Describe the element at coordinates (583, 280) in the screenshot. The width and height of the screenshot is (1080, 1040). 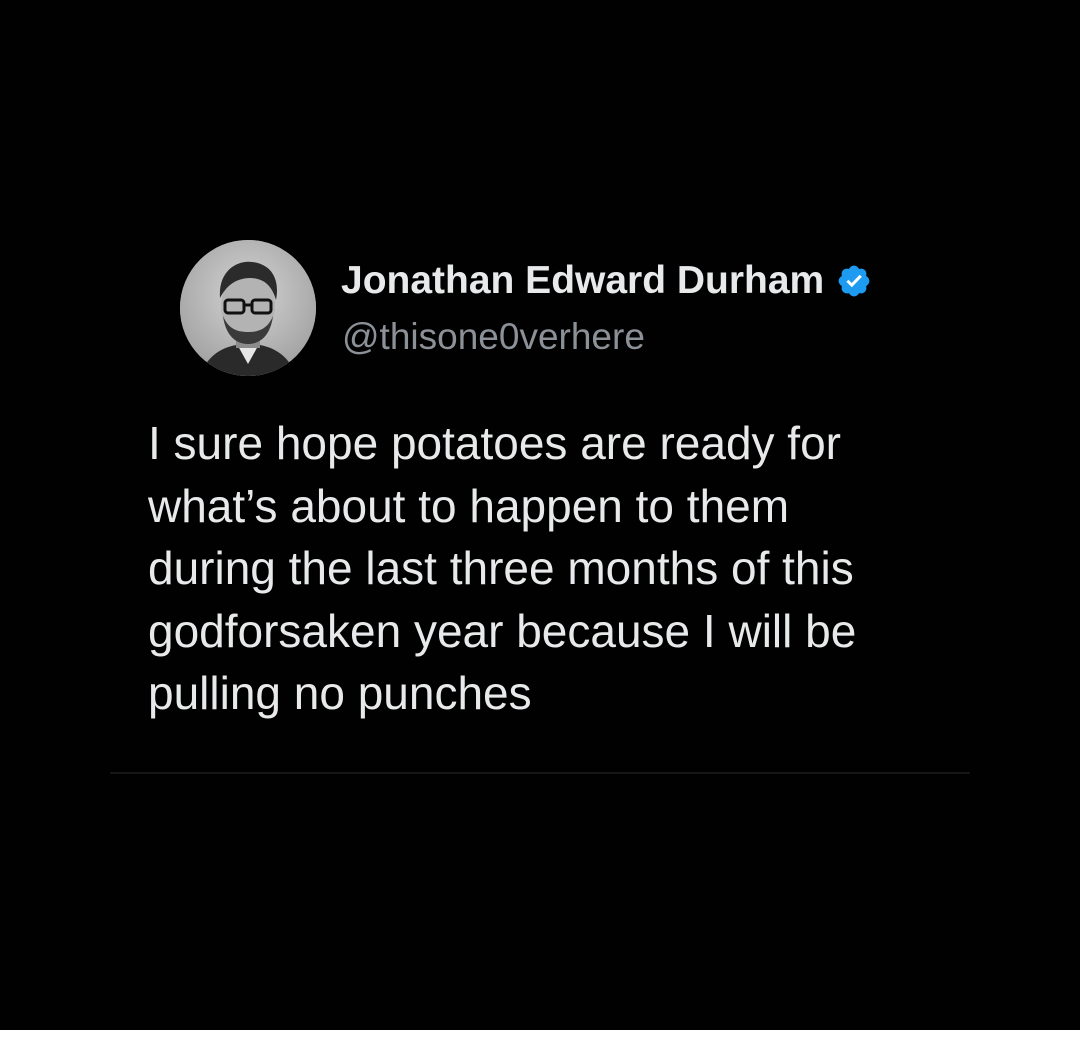
I see `display-name-text: Jonathan Edward Durham` at that location.